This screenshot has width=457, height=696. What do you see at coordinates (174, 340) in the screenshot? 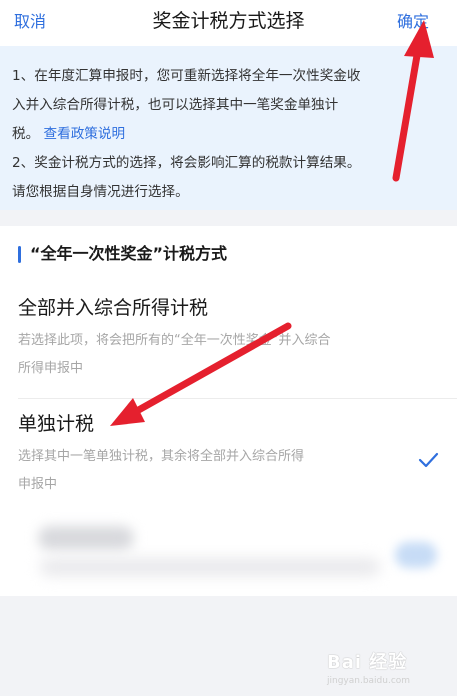
I see `option-desc-line: 若选择此项，将会把所有的“全年一次性奖金”并入综合` at bounding box center [174, 340].